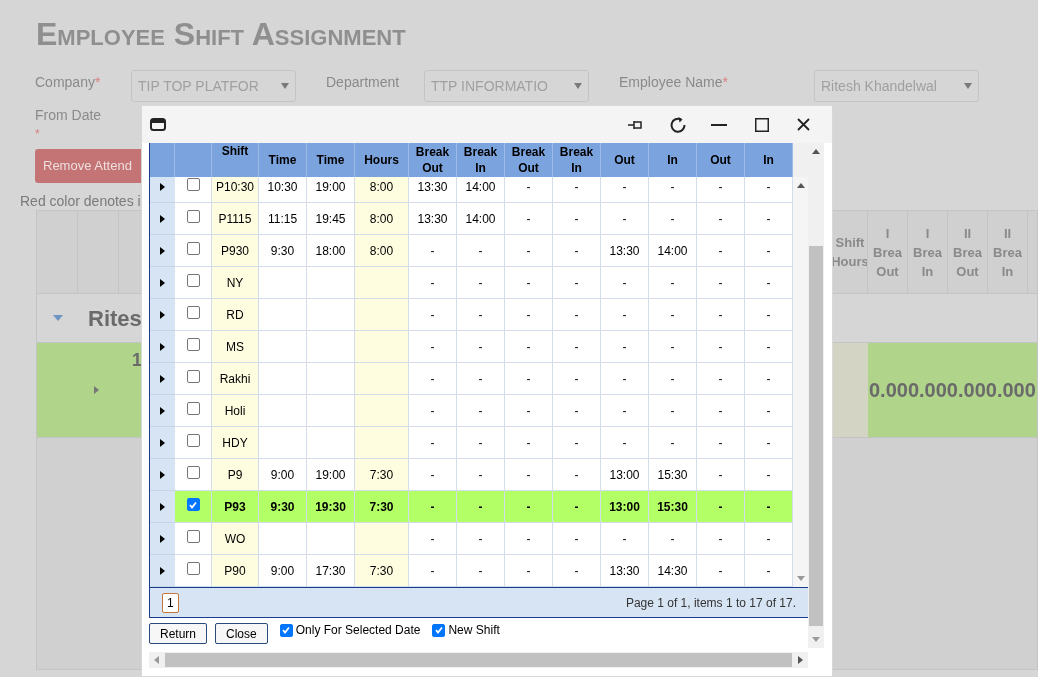 The image size is (1038, 677). Describe the element at coordinates (241, 633) in the screenshot. I see `dialog-button: Close` at that location.